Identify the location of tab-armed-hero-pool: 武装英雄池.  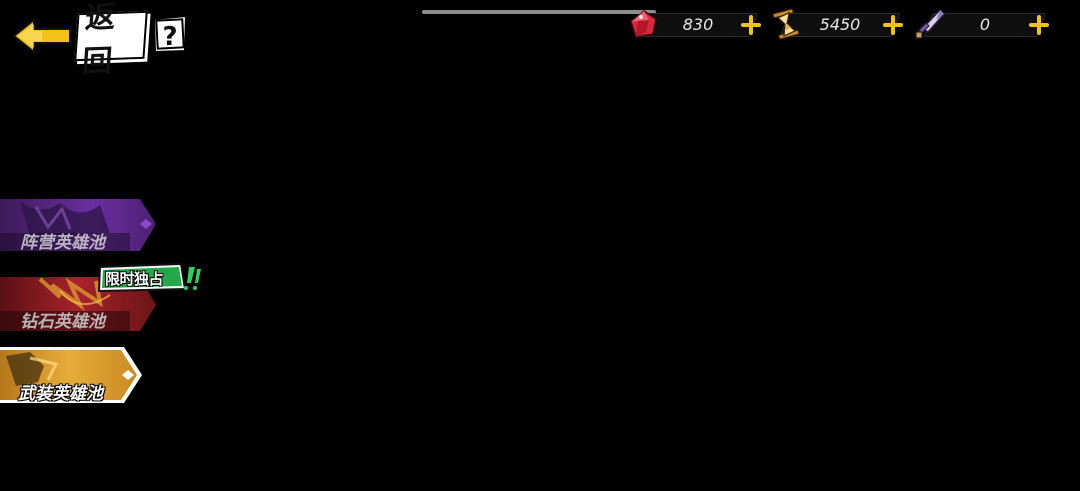
(75, 375).